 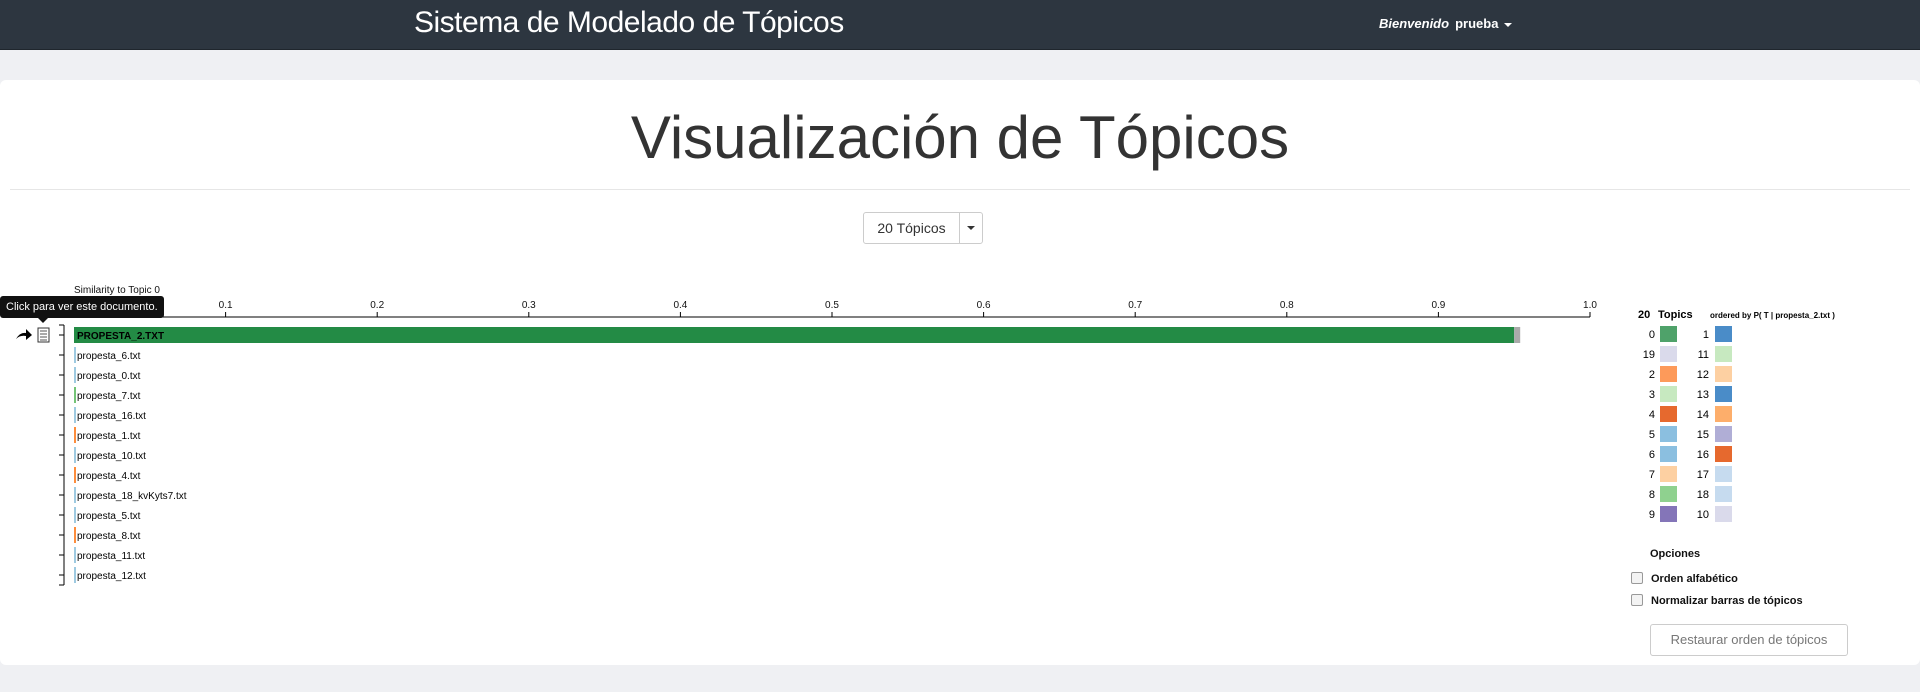 I want to click on welcome-label: Bienvenido, so click(x=1414, y=23).